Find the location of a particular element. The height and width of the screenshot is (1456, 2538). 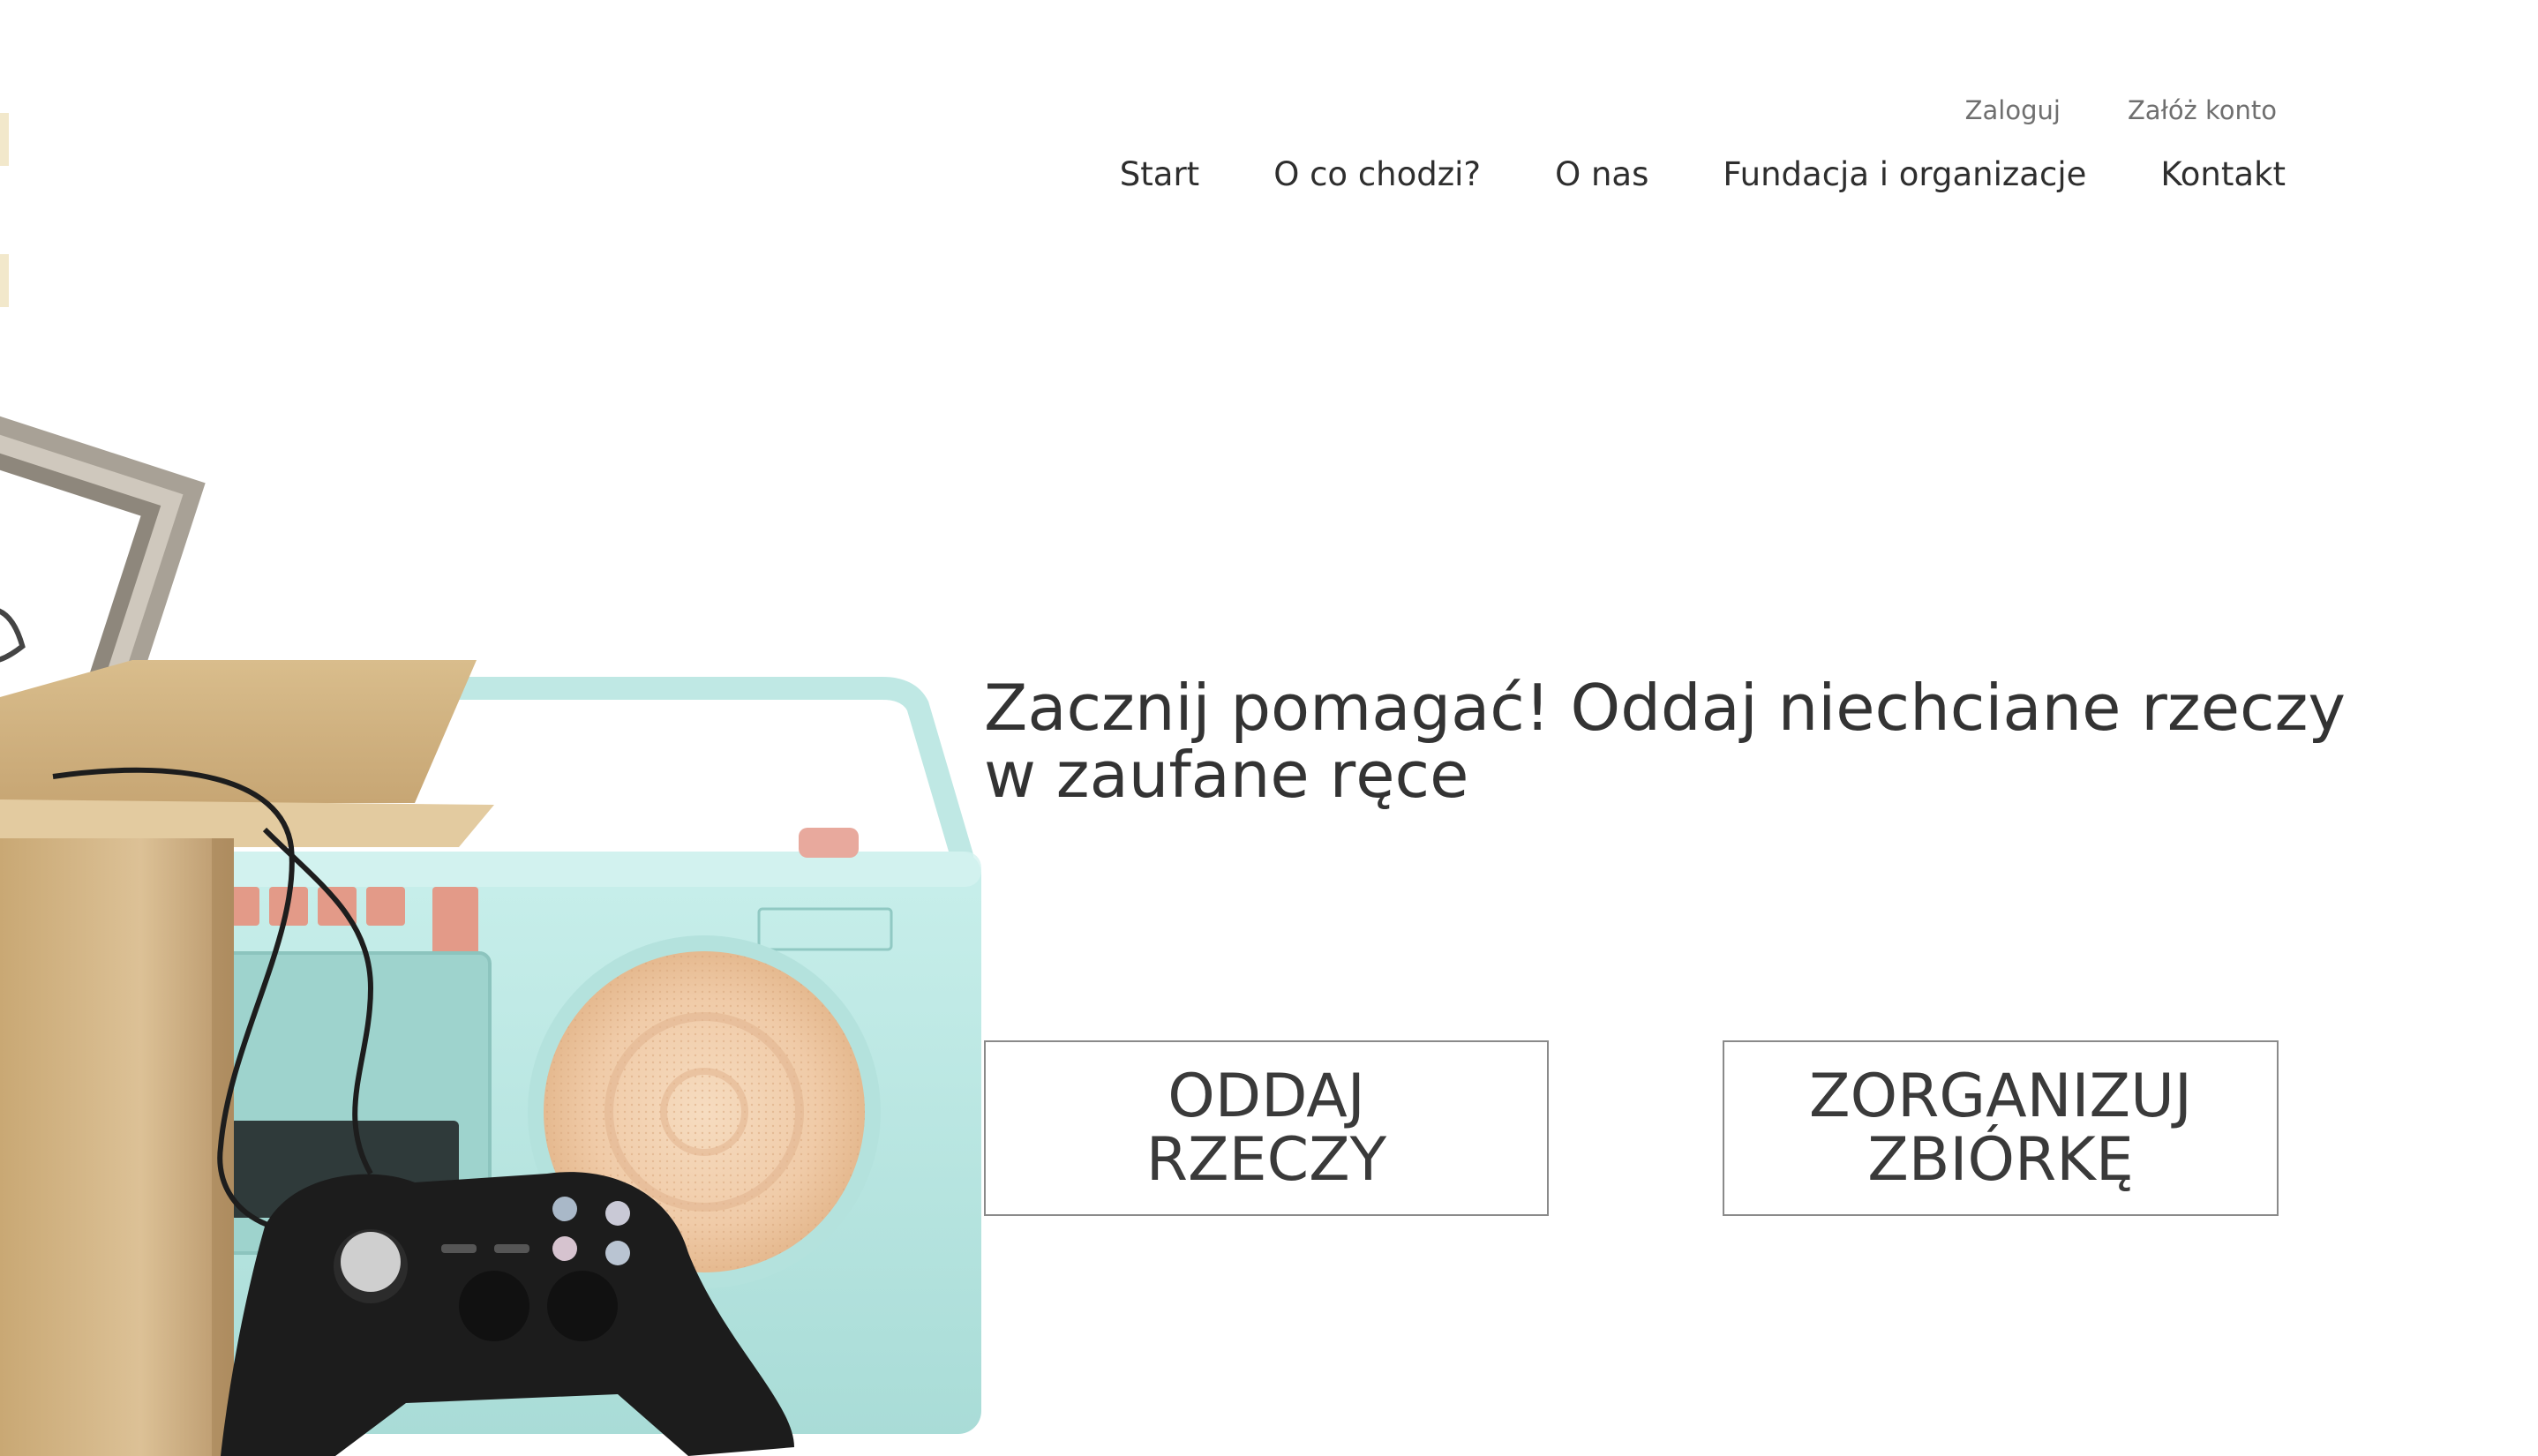

organize-collection-label: Zorganizuj zbiórkę is located at coordinates (2000, 1128).